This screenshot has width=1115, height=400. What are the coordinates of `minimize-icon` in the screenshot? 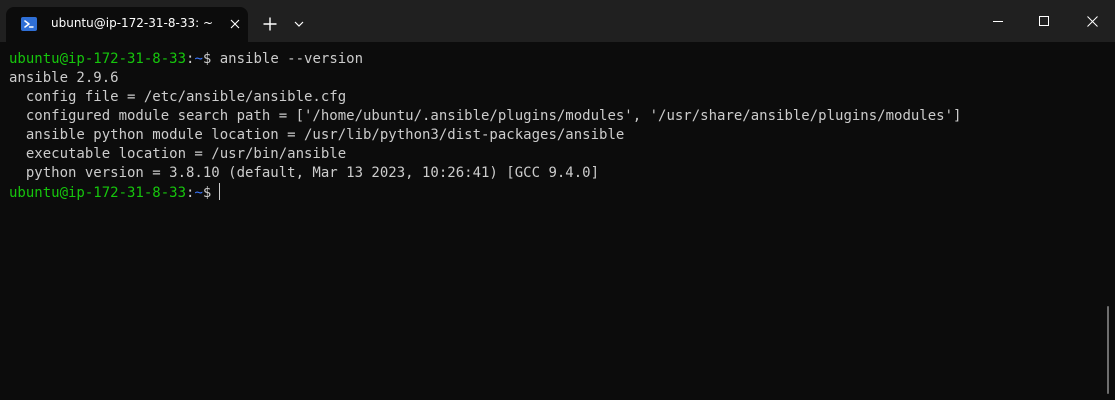 It's located at (998, 21).